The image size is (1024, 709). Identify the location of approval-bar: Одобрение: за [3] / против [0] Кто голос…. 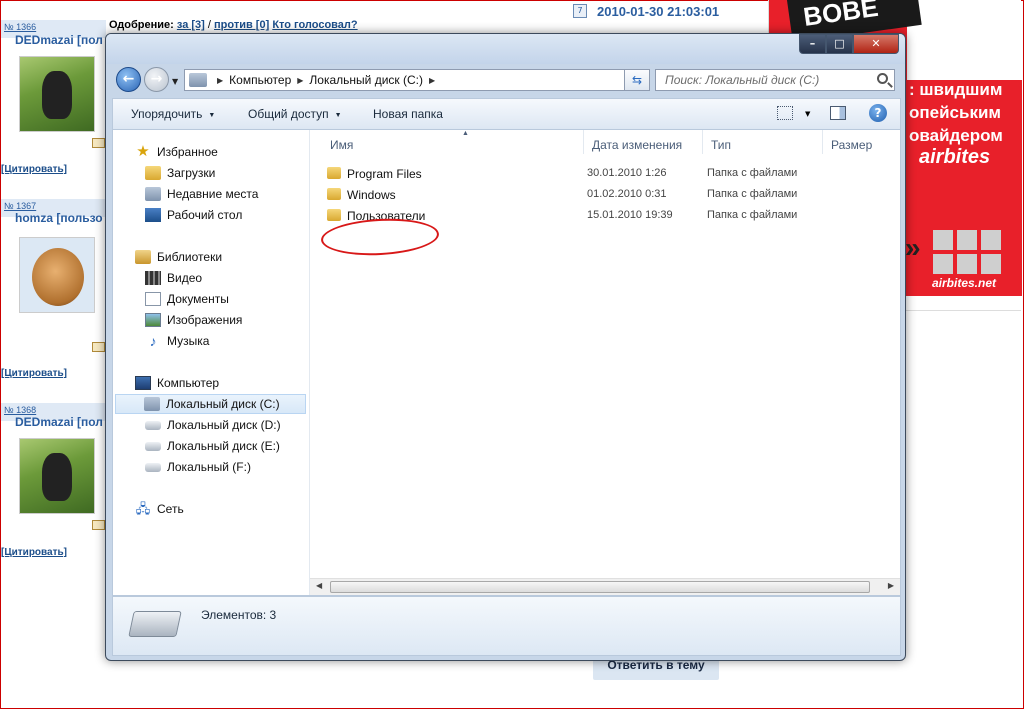
(233, 25).